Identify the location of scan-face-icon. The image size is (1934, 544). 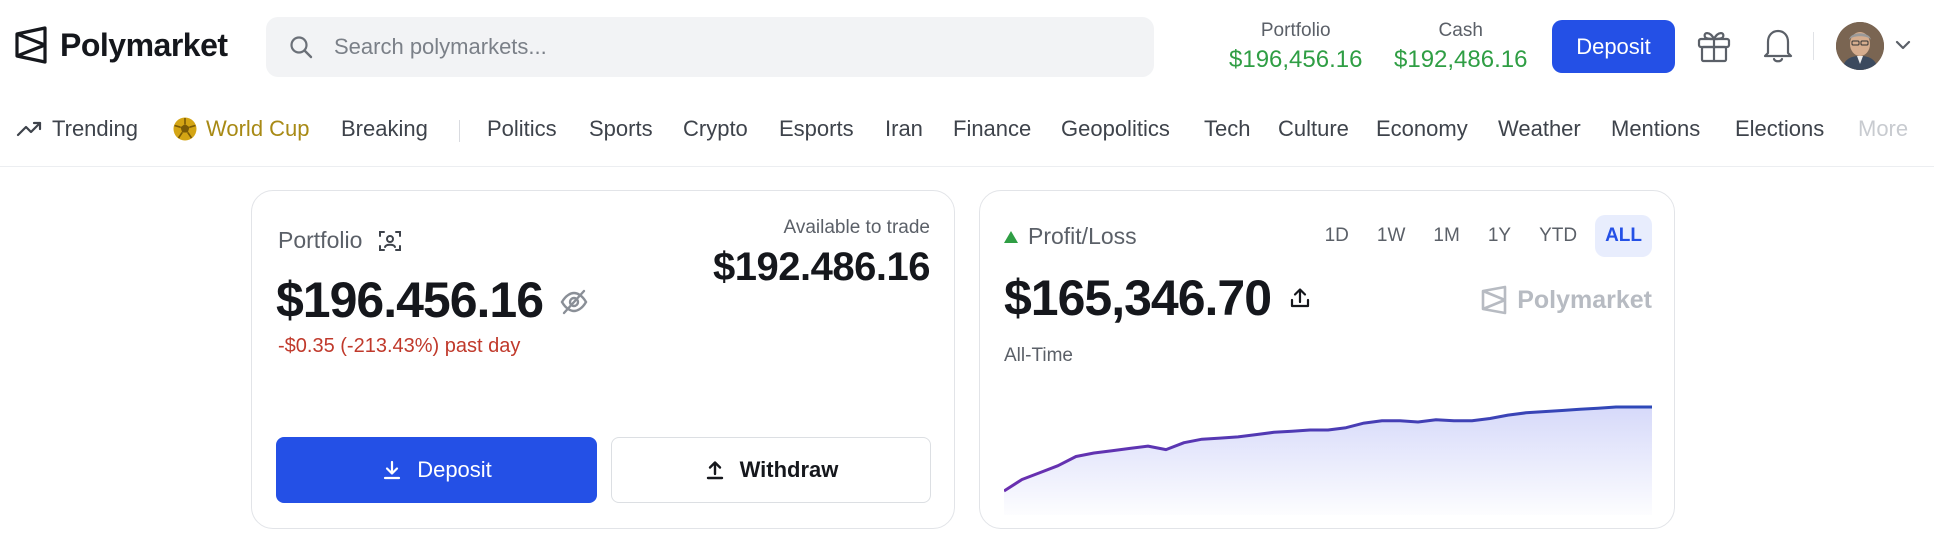
(390, 241).